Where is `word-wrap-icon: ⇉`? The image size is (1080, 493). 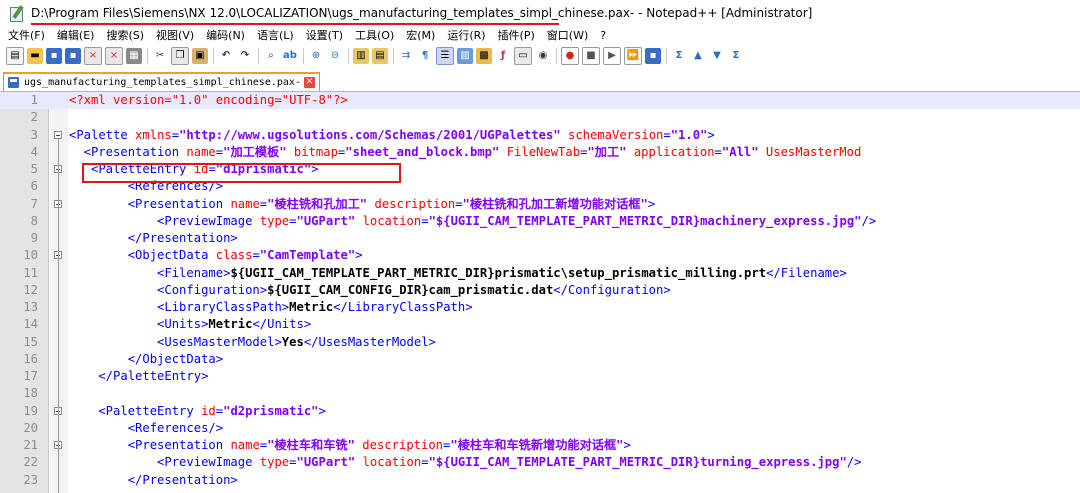
word-wrap-icon: ⇉ is located at coordinates (406, 56).